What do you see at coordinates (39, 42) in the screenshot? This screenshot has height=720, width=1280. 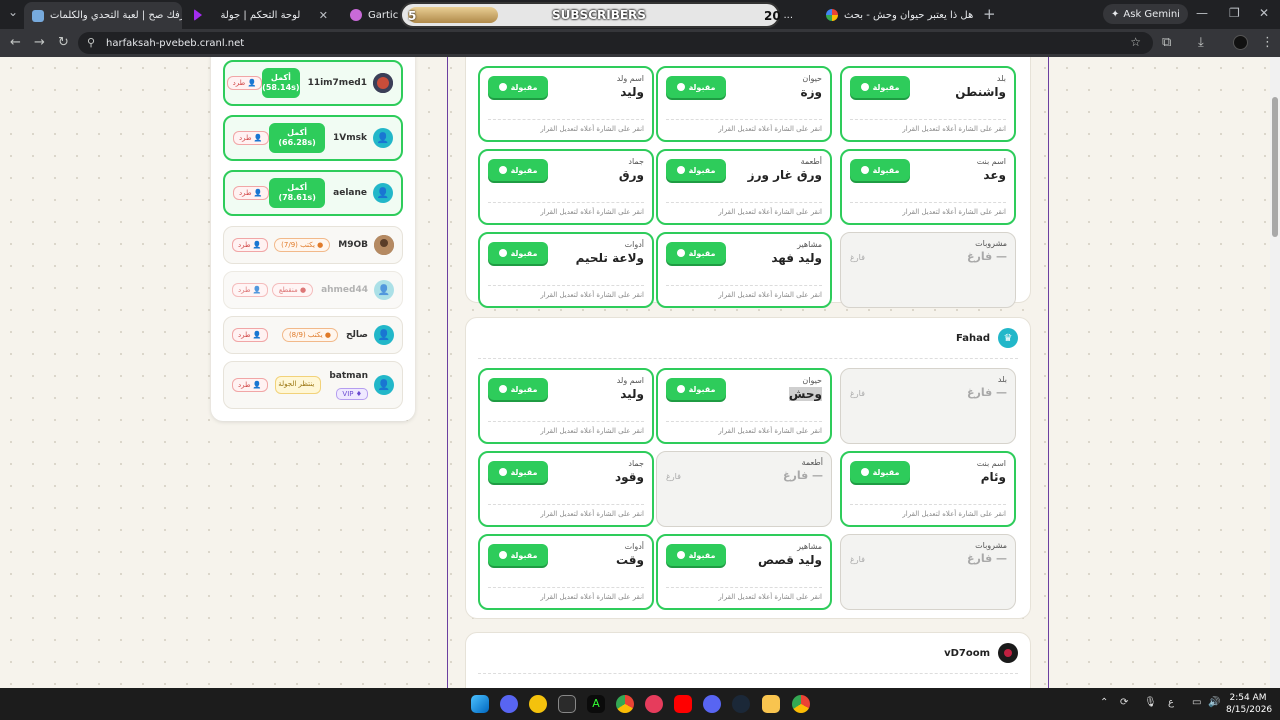 I see `forward-arrow-icon: →` at bounding box center [39, 42].